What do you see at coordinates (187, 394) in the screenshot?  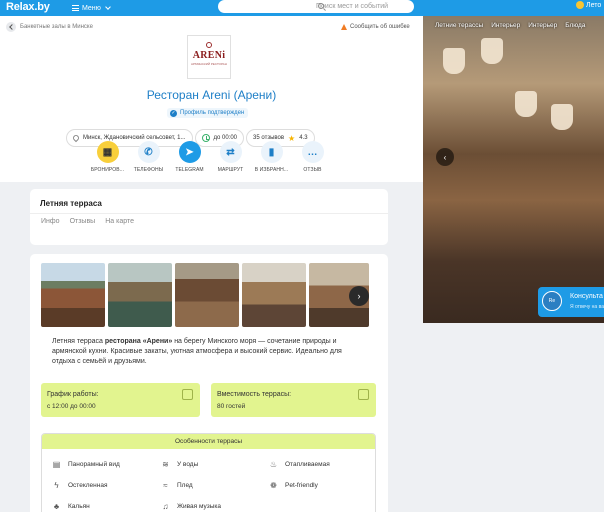 I see `grid-icon` at bounding box center [187, 394].